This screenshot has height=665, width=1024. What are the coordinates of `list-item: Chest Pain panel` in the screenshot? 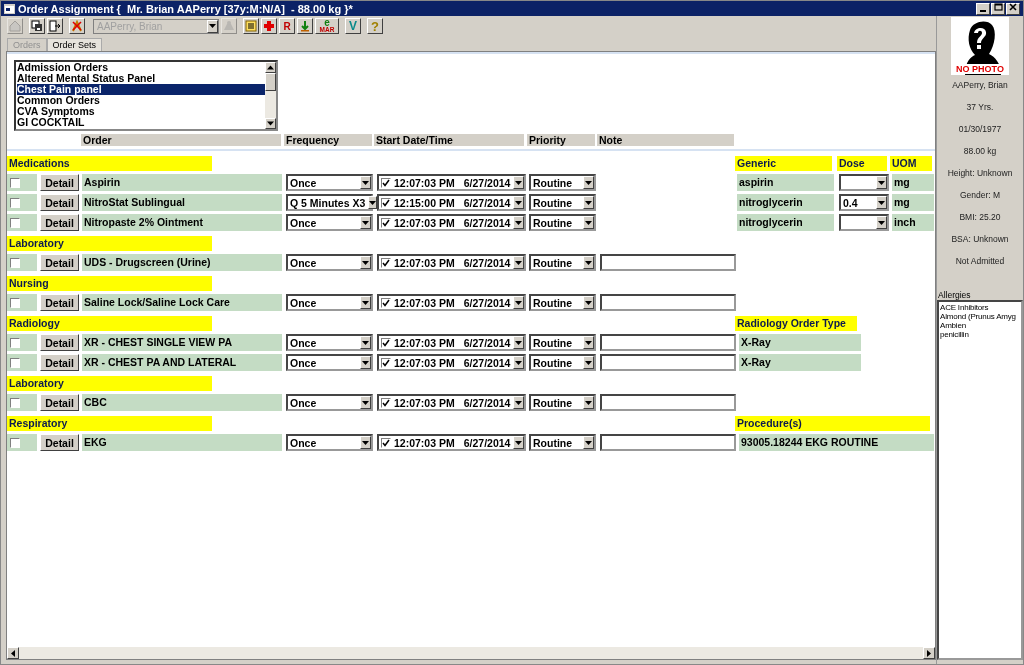 It's located at (141, 89).